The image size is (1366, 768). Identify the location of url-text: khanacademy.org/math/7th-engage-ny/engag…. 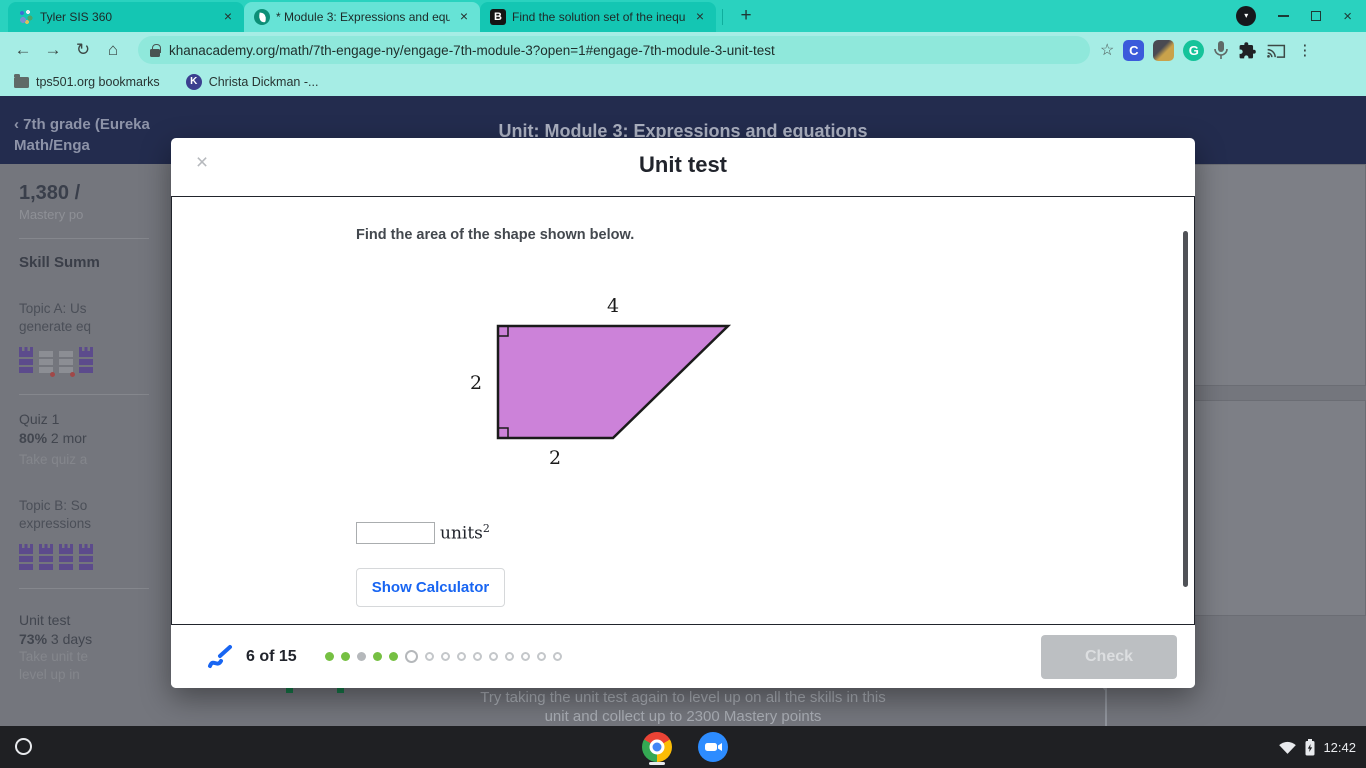
(472, 50).